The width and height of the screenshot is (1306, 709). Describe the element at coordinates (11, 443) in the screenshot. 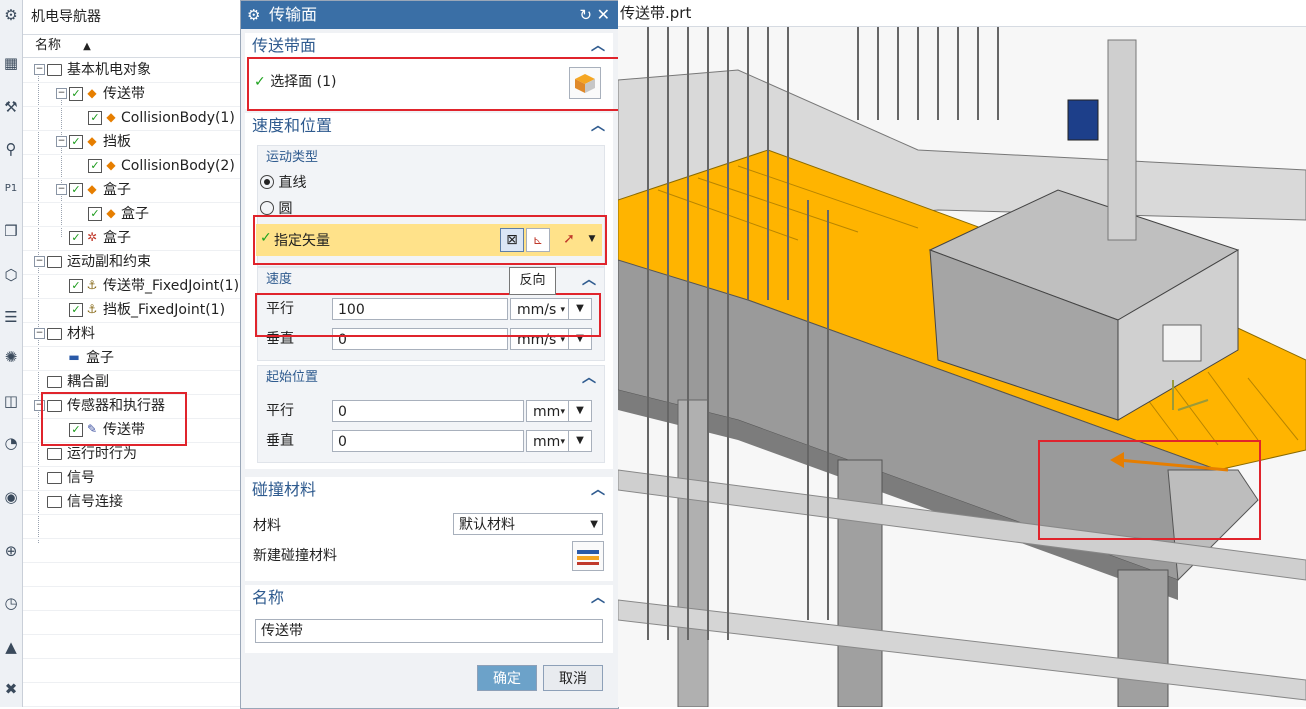

I see `pie-icon: ◔` at that location.